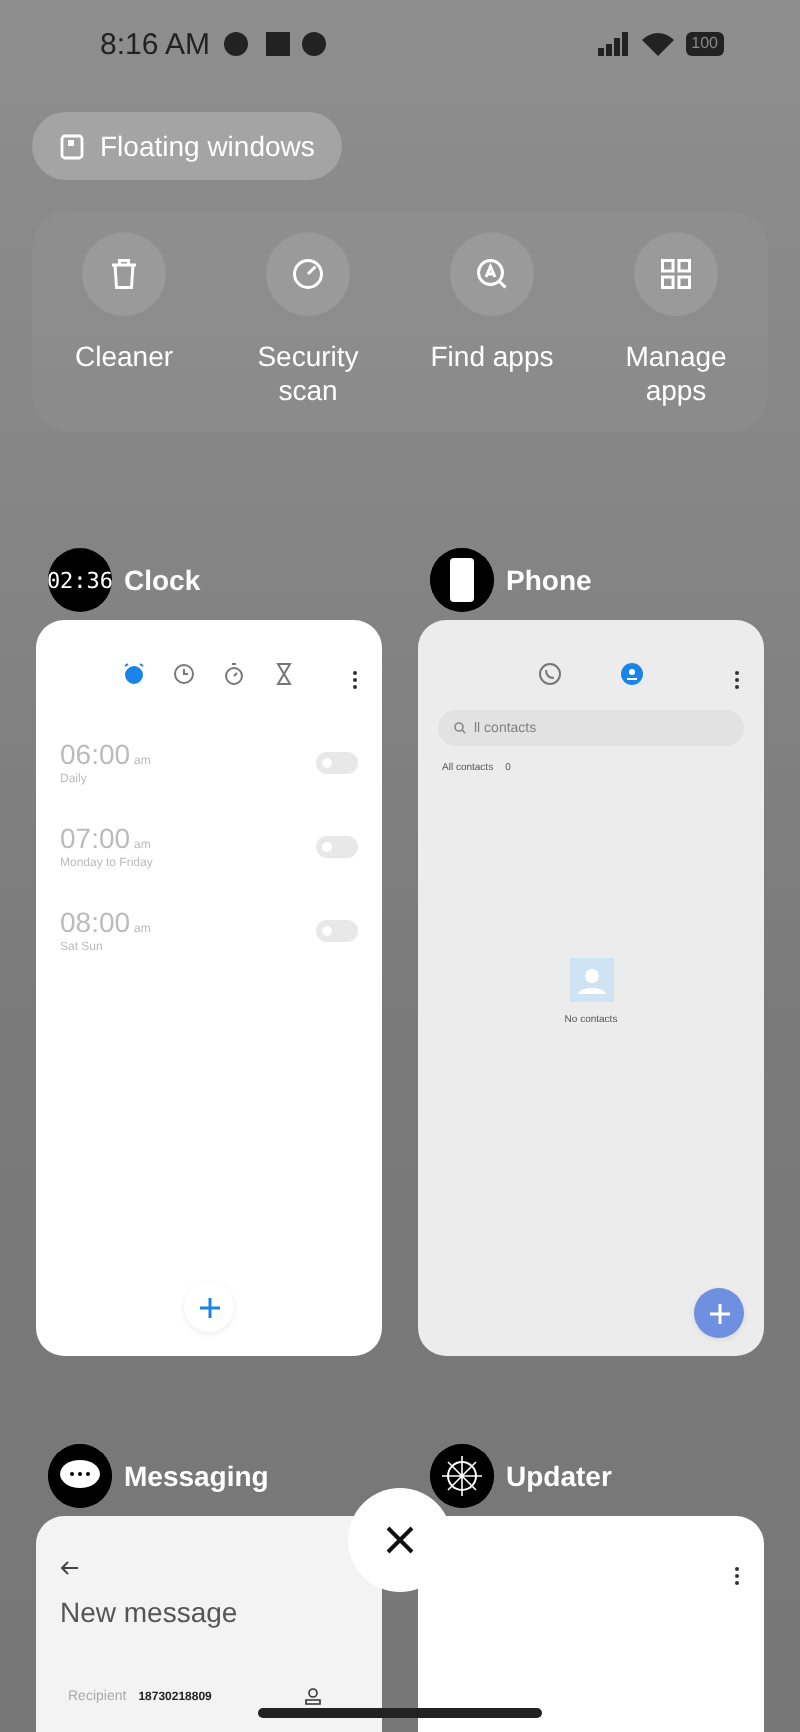  I want to click on hourglass-icon, so click(284, 673).